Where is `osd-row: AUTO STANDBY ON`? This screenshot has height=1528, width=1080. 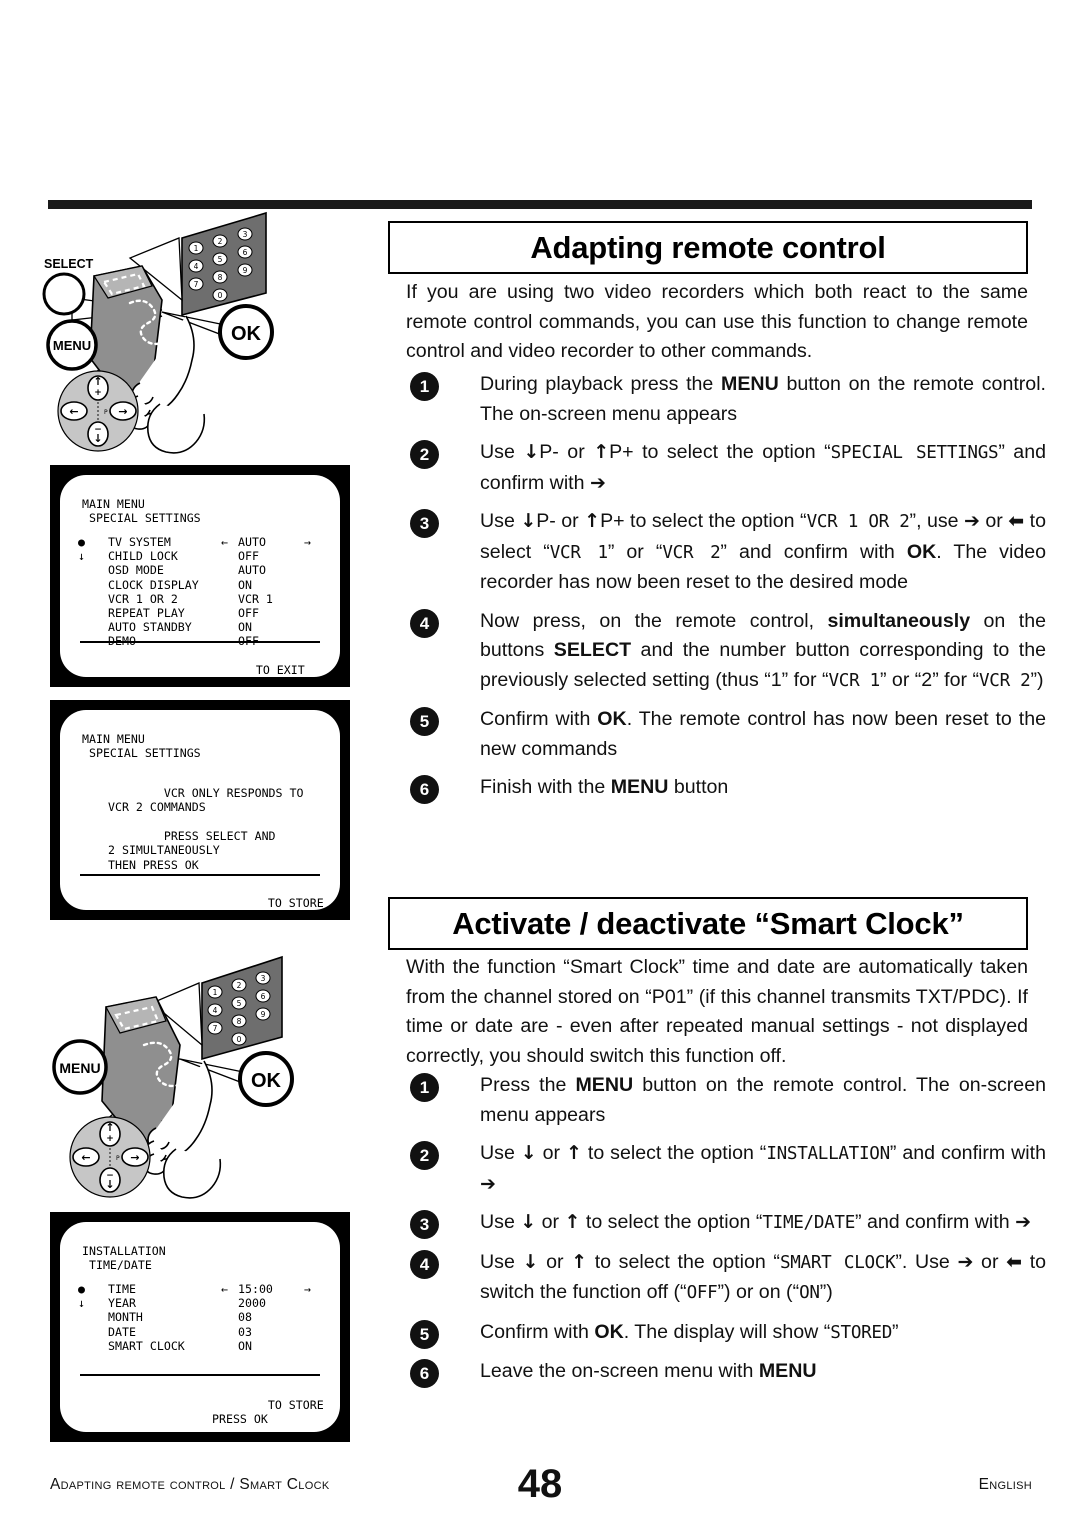 osd-row: AUTO STANDBY ON is located at coordinates (199, 627).